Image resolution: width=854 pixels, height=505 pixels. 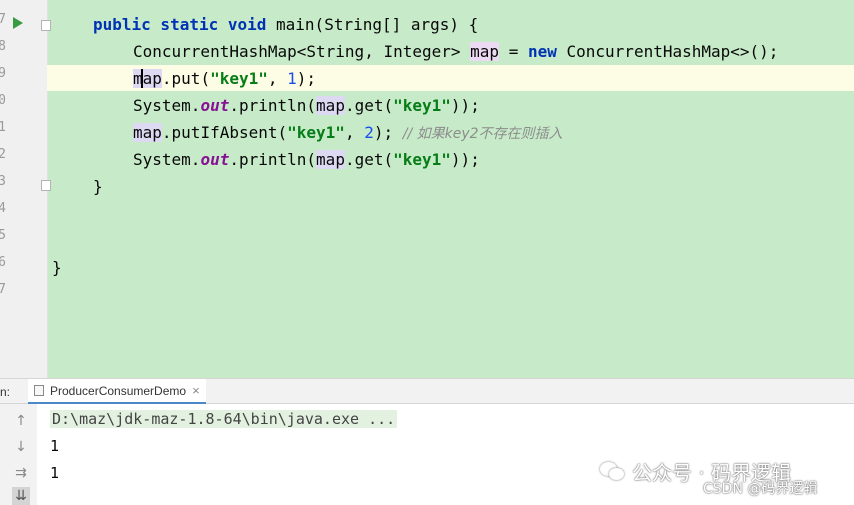 I want to click on fold-end-icon, so click(x=46, y=185).